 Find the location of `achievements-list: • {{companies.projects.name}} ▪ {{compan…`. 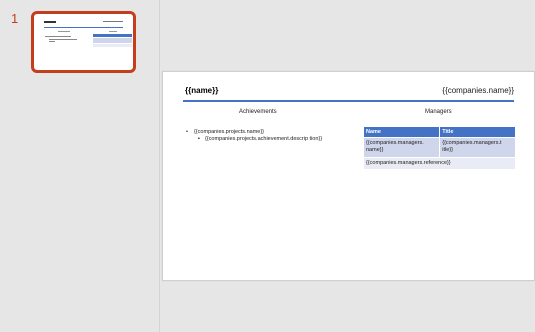

achievements-list: • {{companies.projects.name}} ▪ {{compan… is located at coordinates (265, 136).